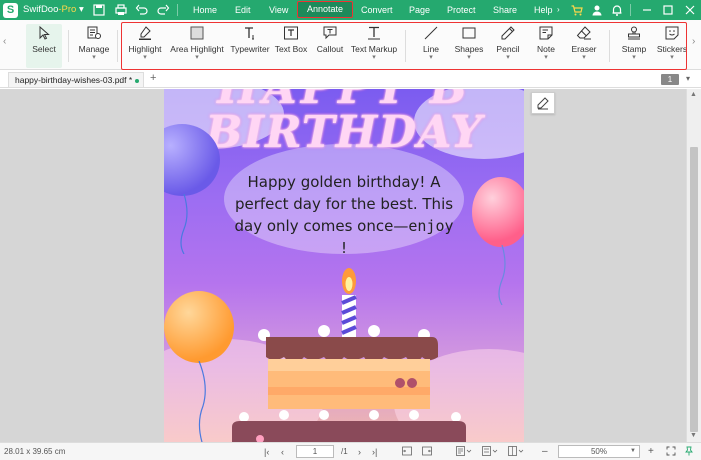 This screenshot has height=460, width=701. What do you see at coordinates (44, 33) in the screenshot?
I see `cursor-icon` at bounding box center [44, 33].